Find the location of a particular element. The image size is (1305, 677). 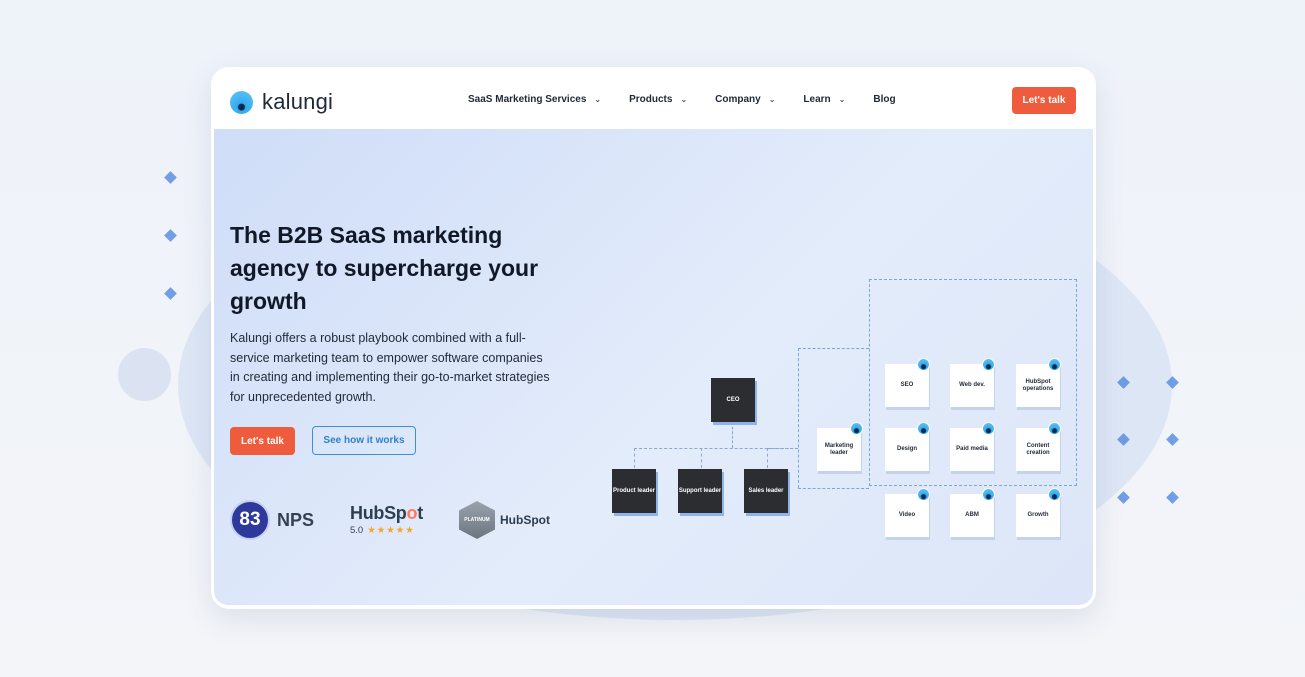

menu-label: Blog is located at coordinates (884, 99).